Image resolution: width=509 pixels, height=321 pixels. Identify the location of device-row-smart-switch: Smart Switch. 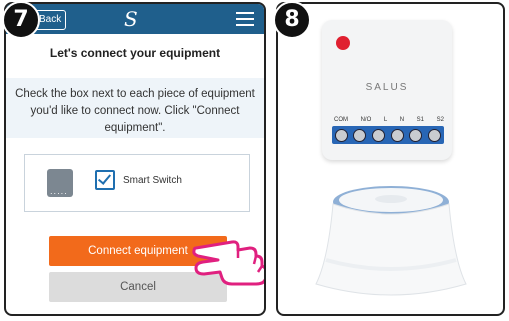
(137, 183).